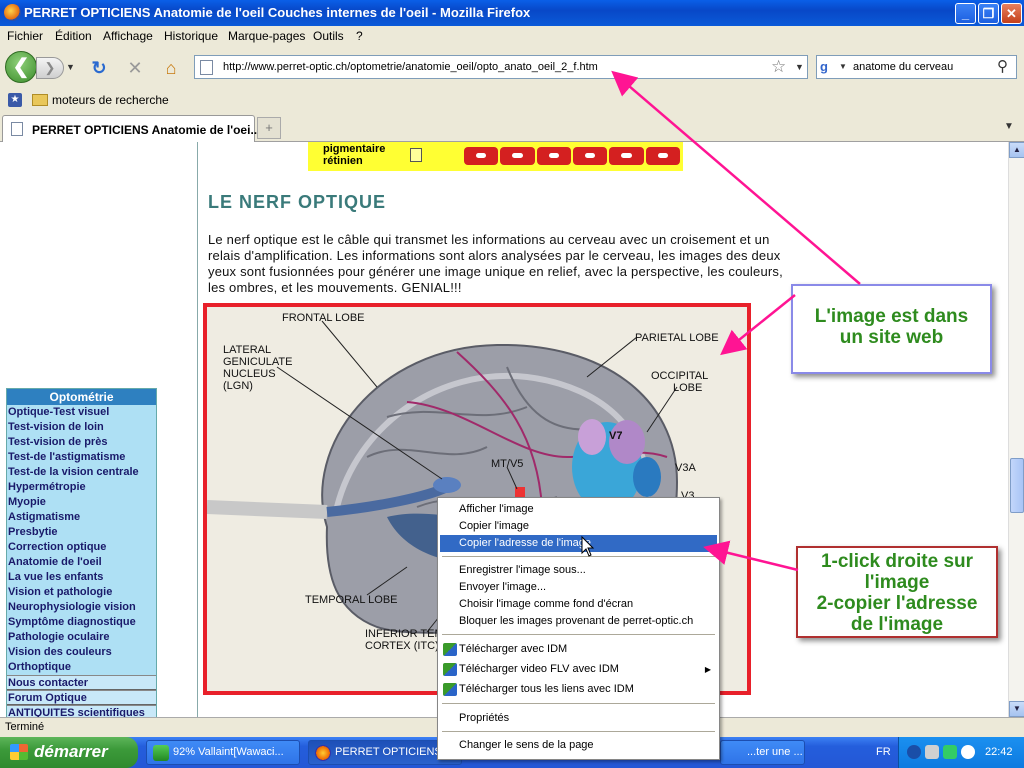 The image size is (1024, 768). What do you see at coordinates (297, 202) in the screenshot?
I see `section-title: LE NERF OPTIQUE` at bounding box center [297, 202].